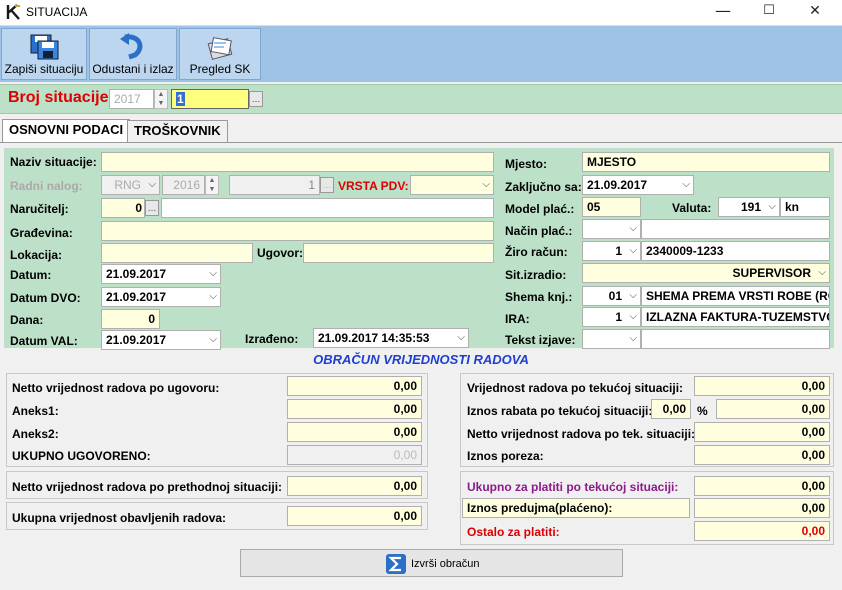  I want to click on naziv-label: Naziv situacije:, so click(53, 162).